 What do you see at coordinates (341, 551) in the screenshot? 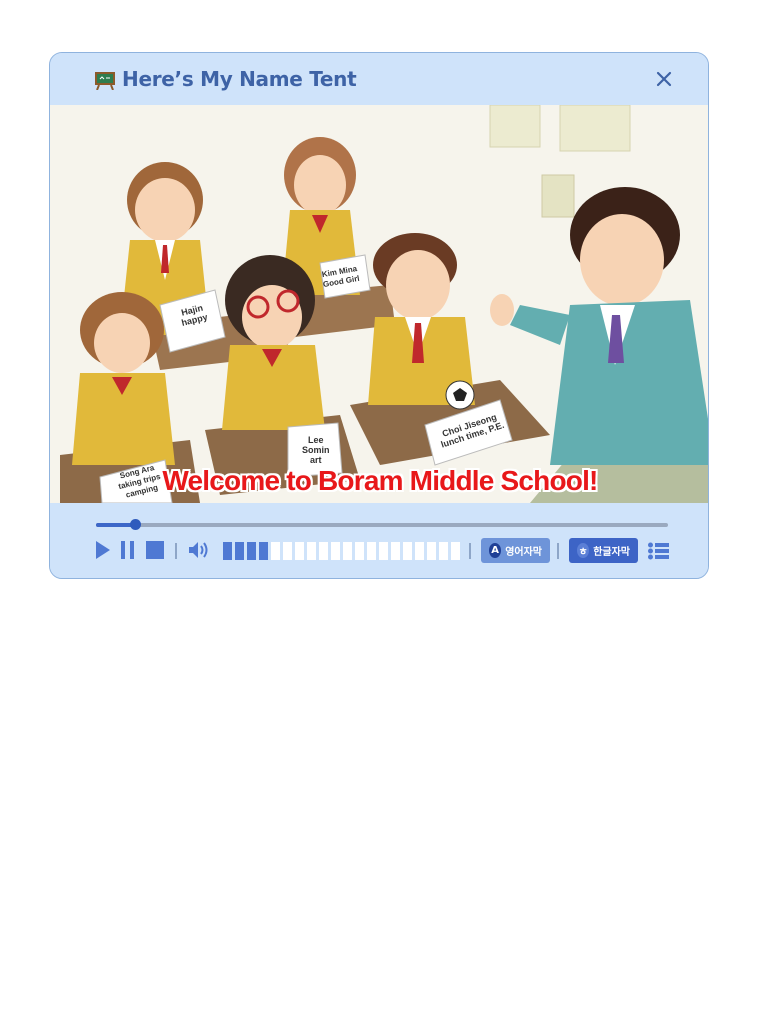
I see `volume-slider` at bounding box center [341, 551].